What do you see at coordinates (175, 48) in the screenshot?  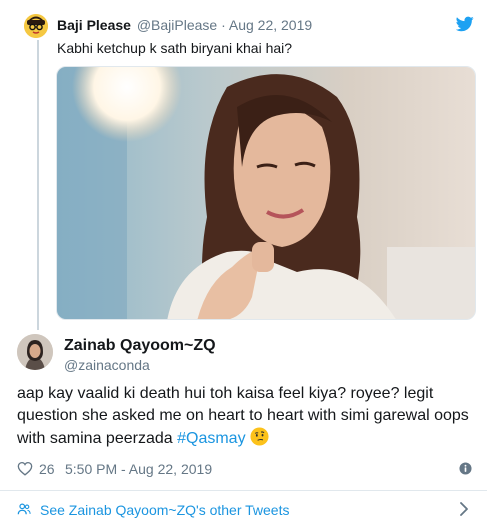 I see `quoted-tweet-text: Kabhi ketchup k sath biryani khai hai?` at bounding box center [175, 48].